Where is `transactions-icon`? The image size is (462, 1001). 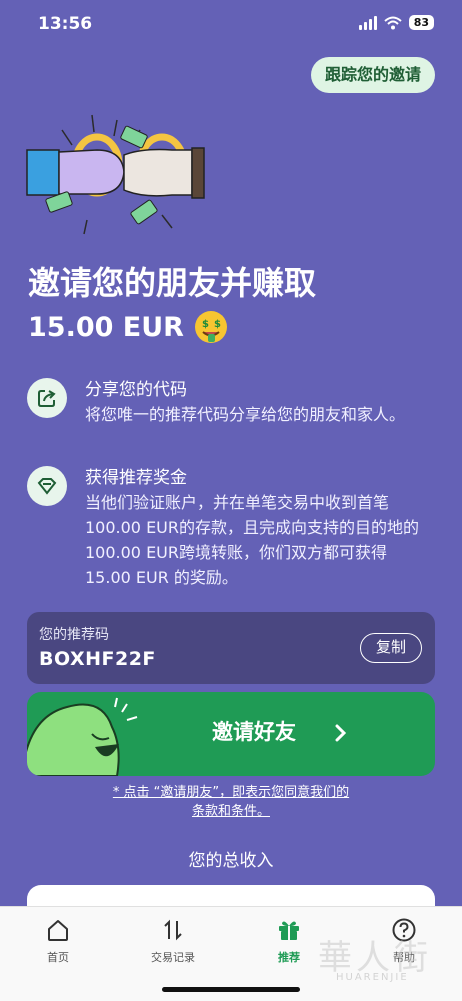
transactions-icon is located at coordinates (173, 930).